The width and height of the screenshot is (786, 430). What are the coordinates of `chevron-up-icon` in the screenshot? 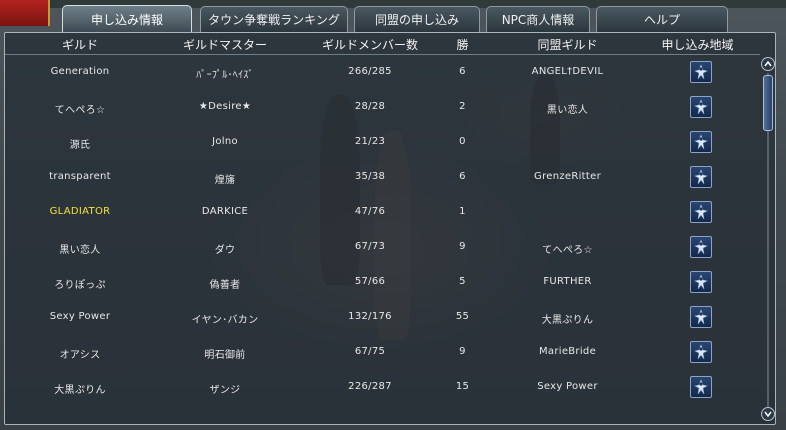 It's located at (768, 64).